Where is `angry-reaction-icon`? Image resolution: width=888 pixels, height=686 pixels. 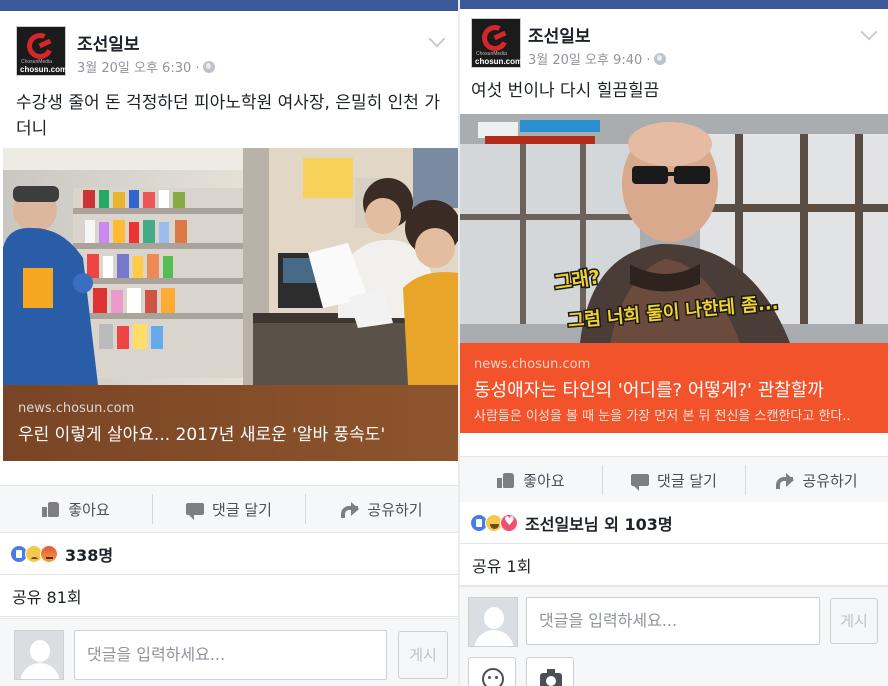
angry-reaction-icon is located at coordinates (49, 553).